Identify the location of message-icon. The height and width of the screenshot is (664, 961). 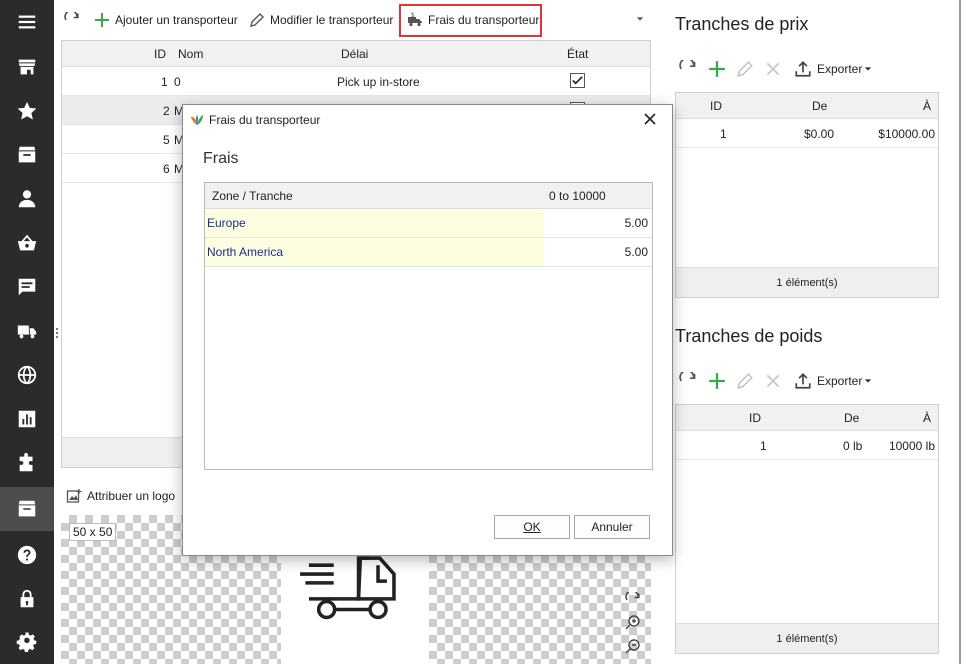
(27, 287).